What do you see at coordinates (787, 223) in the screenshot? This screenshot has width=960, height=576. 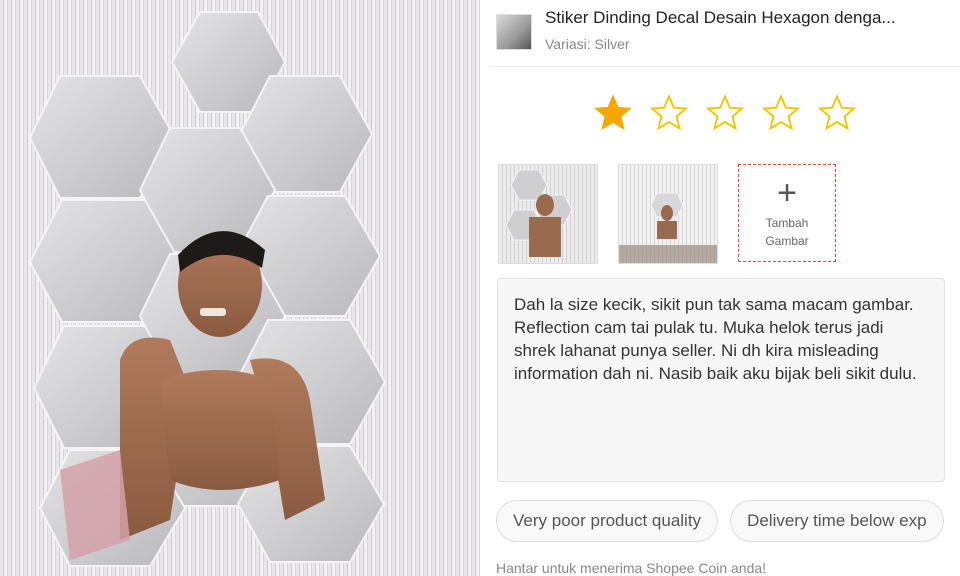 I see `add-photo-label-1: Tambah` at bounding box center [787, 223].